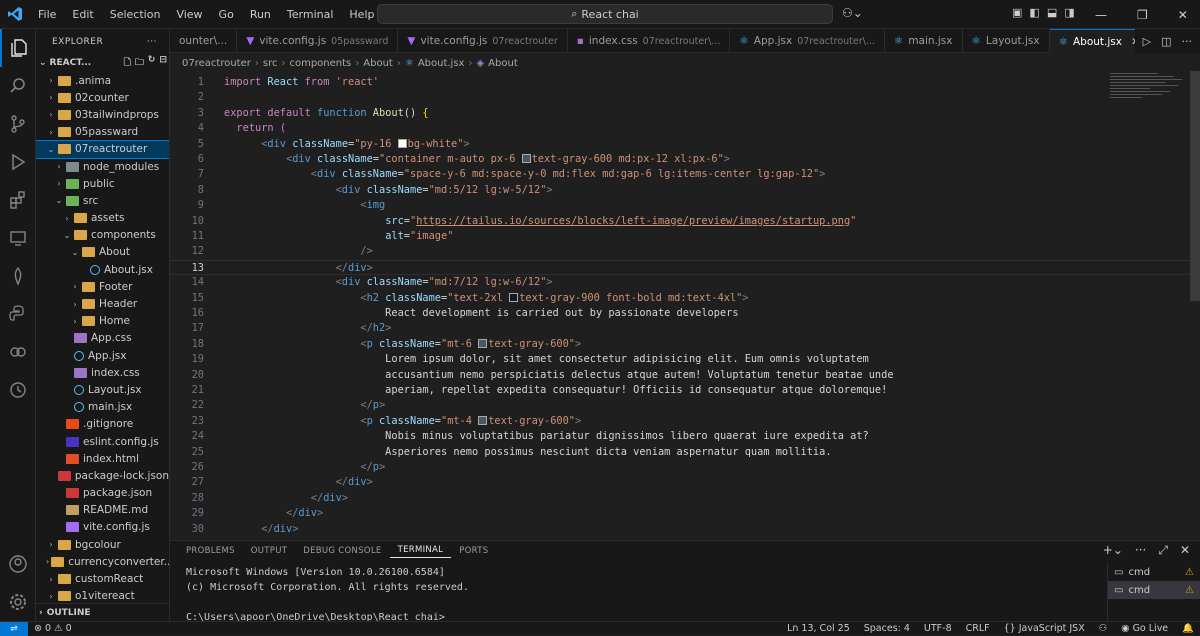 The width and height of the screenshot is (1200, 636). Describe the element at coordinates (1044, 628) in the screenshot. I see `language-mode: {} JavaScript JSX` at that location.